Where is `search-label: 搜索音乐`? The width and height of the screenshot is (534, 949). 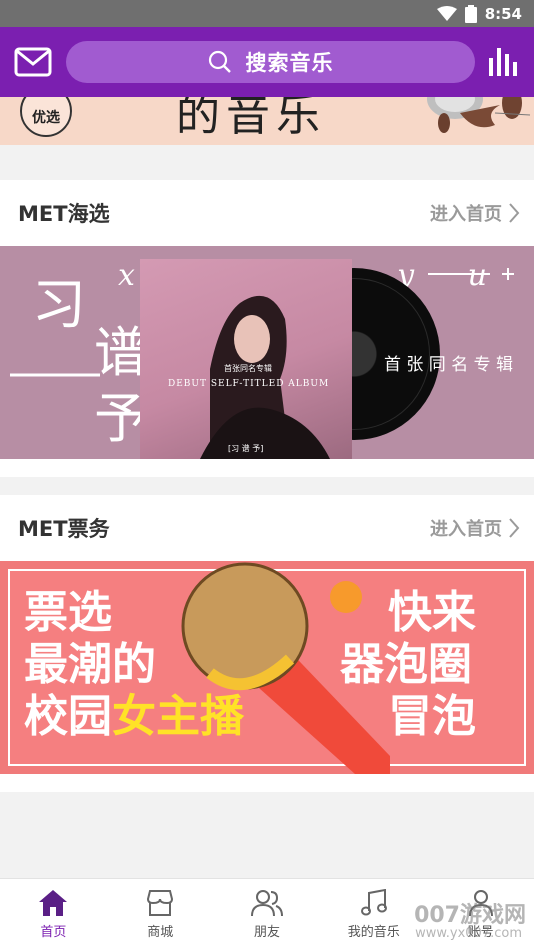 search-label: 搜索音乐 is located at coordinates (289, 63).